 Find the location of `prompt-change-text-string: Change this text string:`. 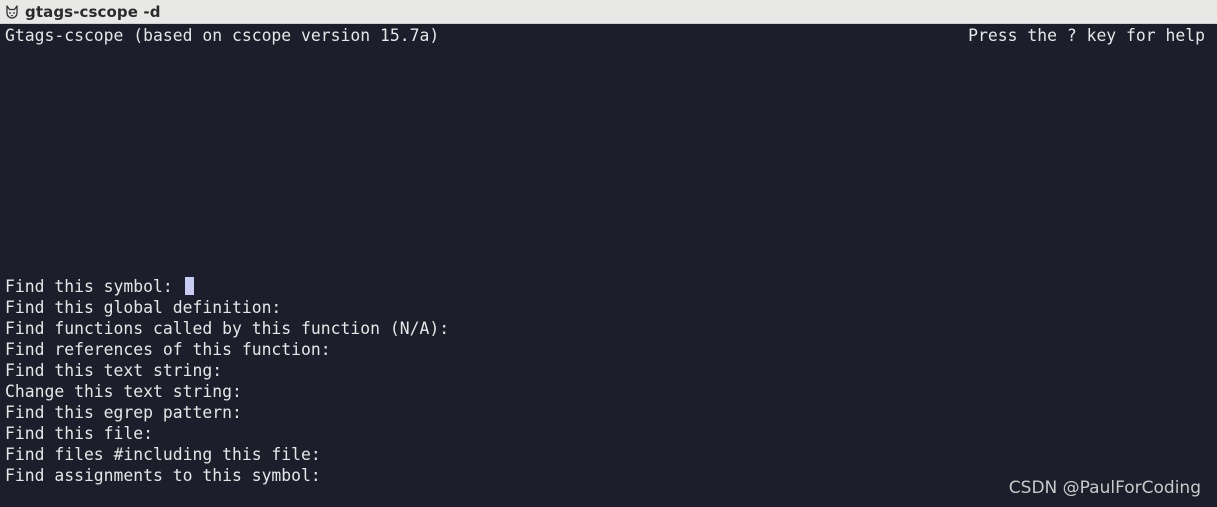

prompt-change-text-string: Change this text string: is located at coordinates (123, 391).